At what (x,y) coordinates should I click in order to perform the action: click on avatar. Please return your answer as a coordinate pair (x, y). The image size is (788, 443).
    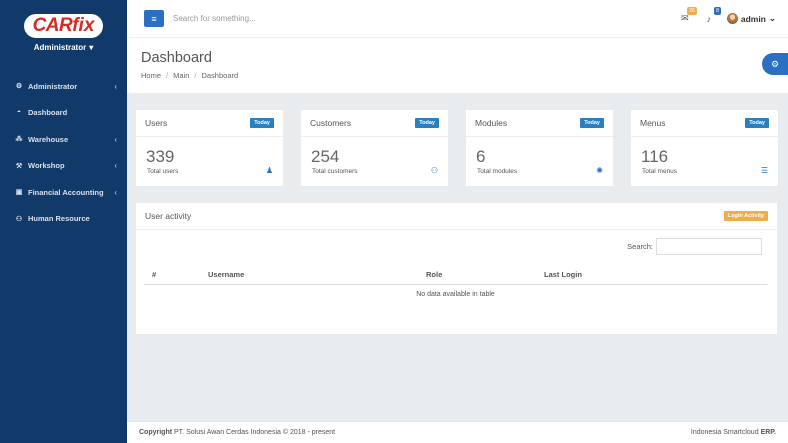
    Looking at the image, I should click on (732, 18).